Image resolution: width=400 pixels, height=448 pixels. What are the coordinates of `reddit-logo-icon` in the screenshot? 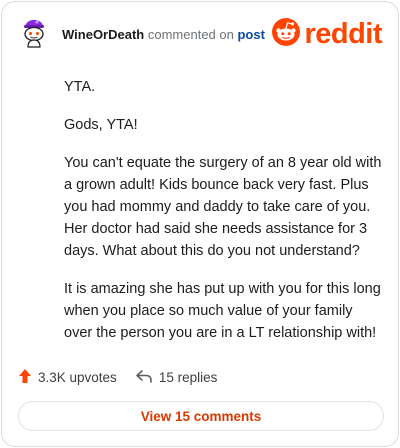 It's located at (286, 34).